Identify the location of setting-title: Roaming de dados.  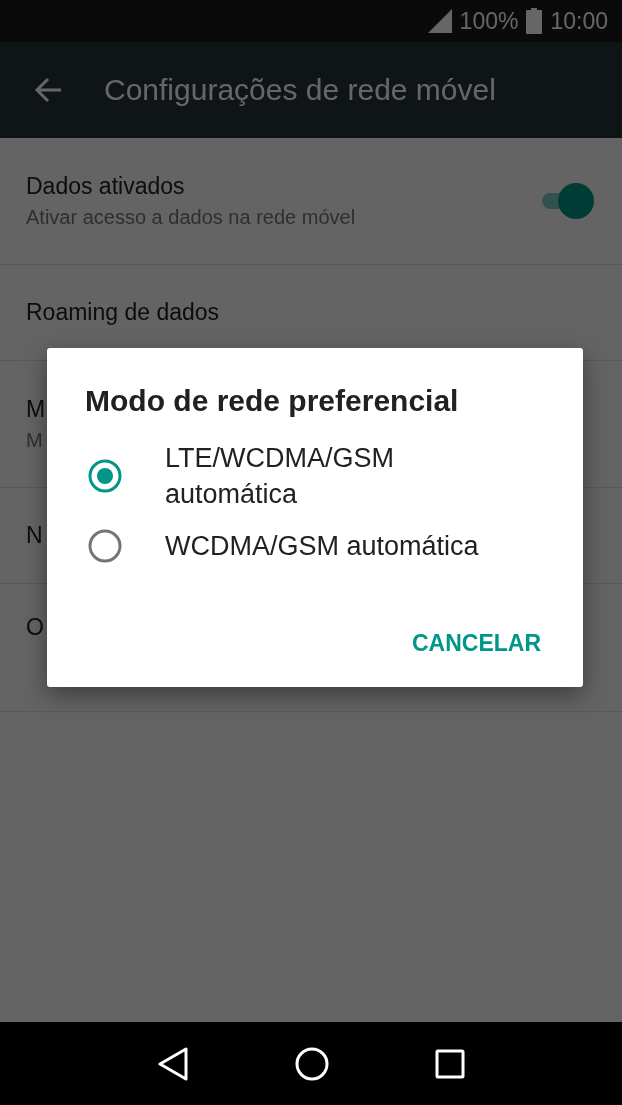
(123, 312).